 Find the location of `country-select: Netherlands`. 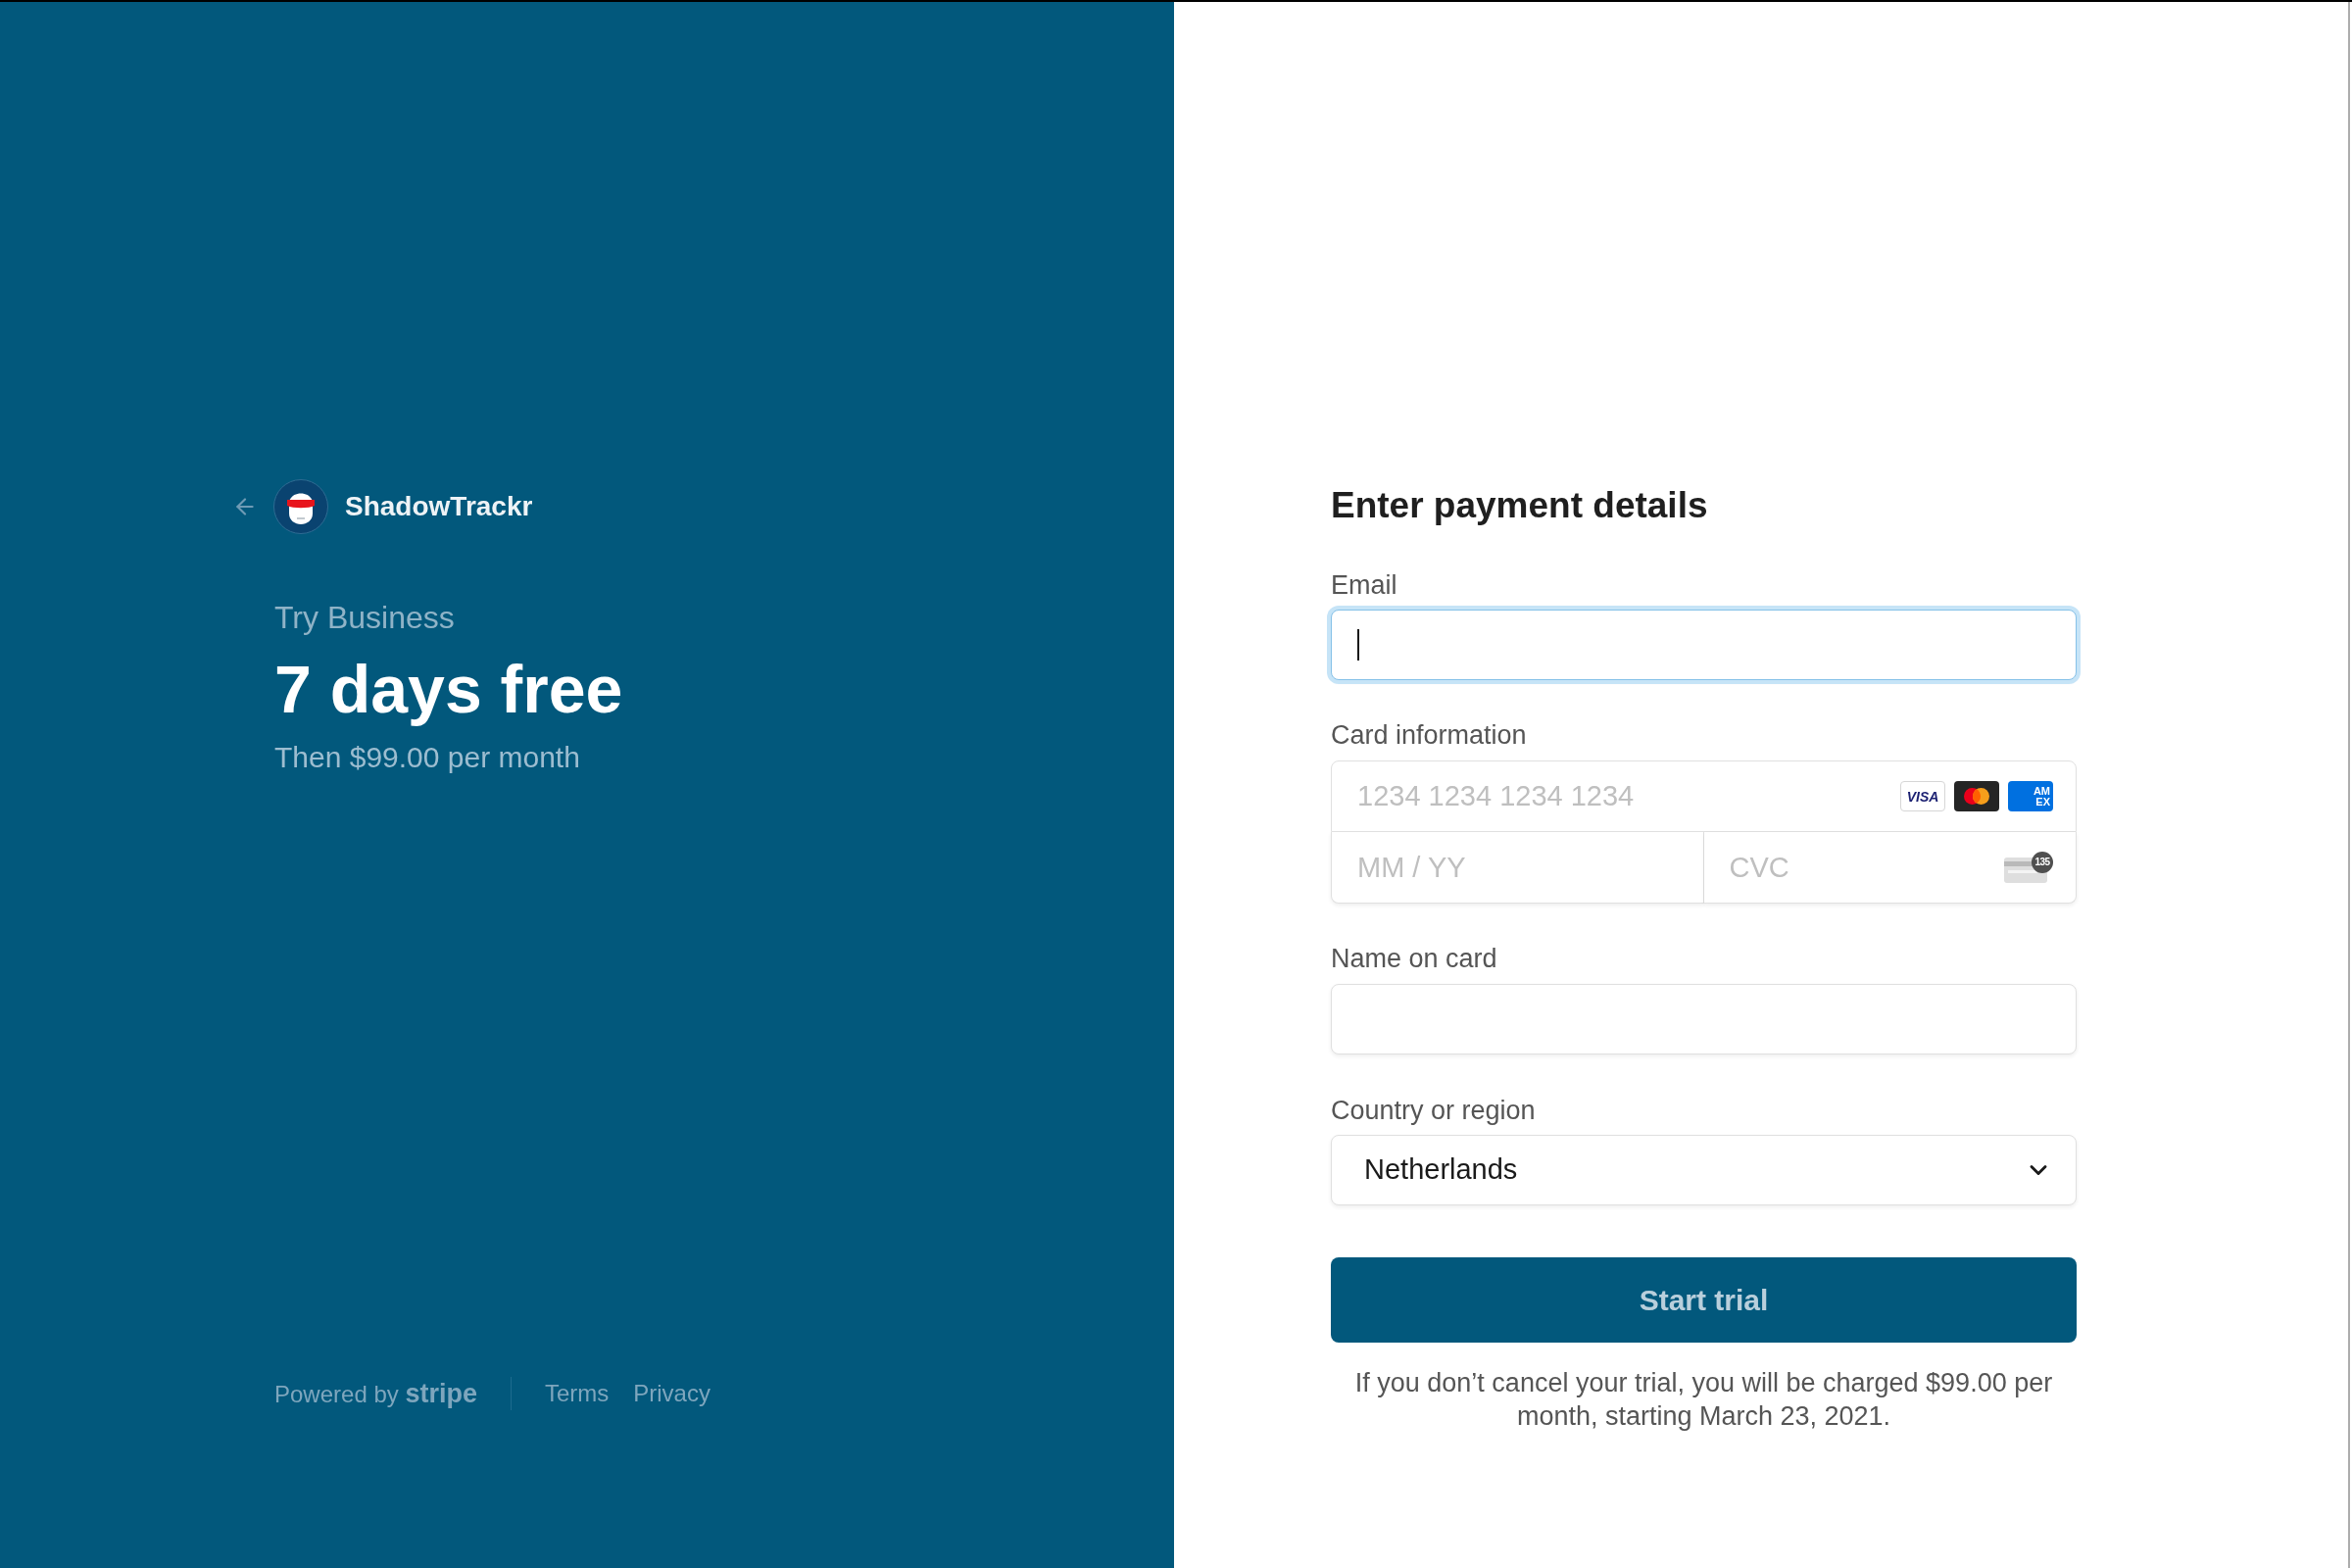

country-select: Netherlands is located at coordinates (1704, 1170).